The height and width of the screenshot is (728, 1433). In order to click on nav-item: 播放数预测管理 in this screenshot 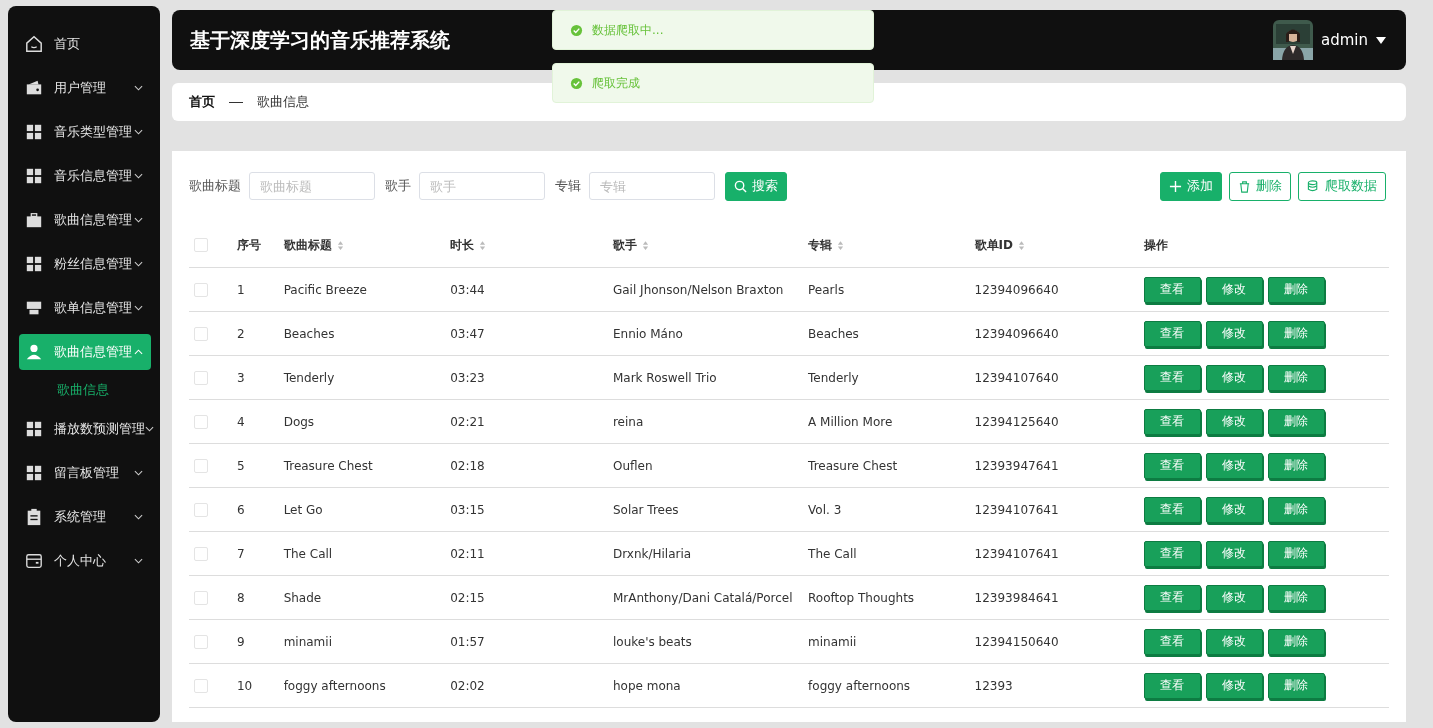, I will do `click(85, 429)`.